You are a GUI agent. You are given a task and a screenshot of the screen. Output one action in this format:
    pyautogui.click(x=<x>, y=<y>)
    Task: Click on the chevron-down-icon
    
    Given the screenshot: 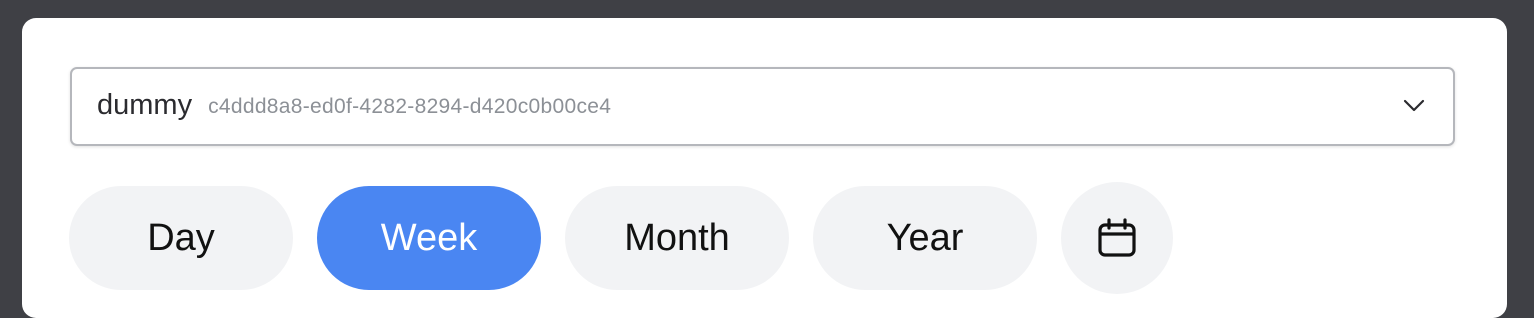 What is the action you would take?
    pyautogui.click(x=1414, y=105)
    